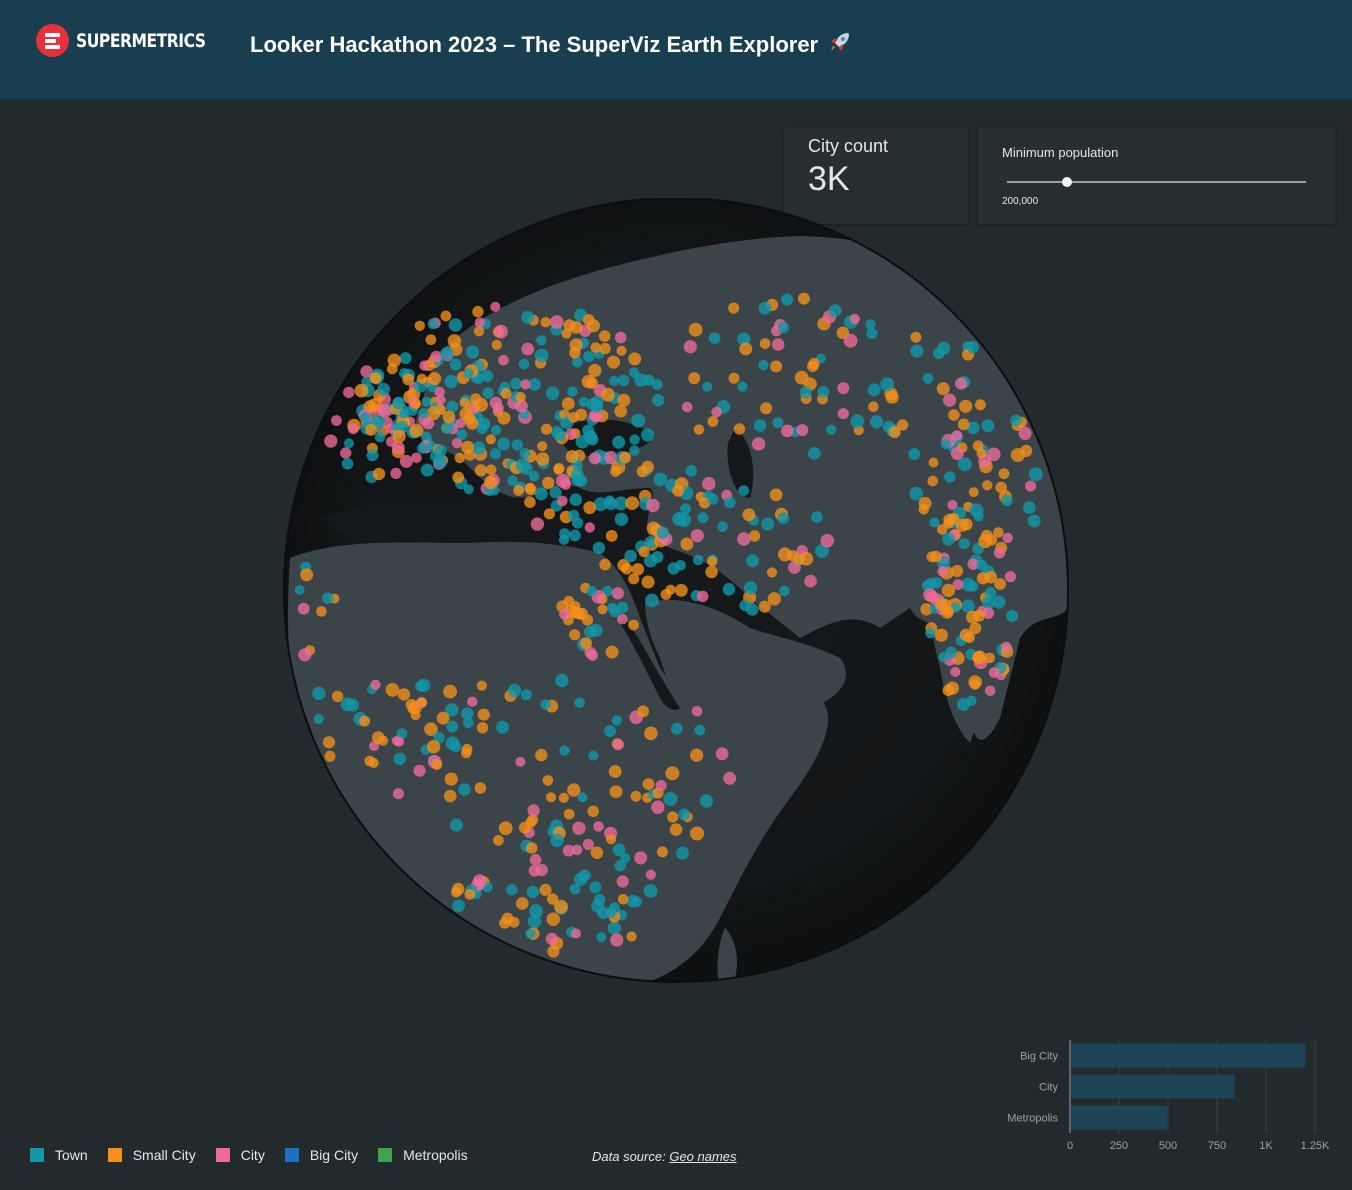 This screenshot has width=1352, height=1190. What do you see at coordinates (1156, 182) in the screenshot?
I see `population-slider-track` at bounding box center [1156, 182].